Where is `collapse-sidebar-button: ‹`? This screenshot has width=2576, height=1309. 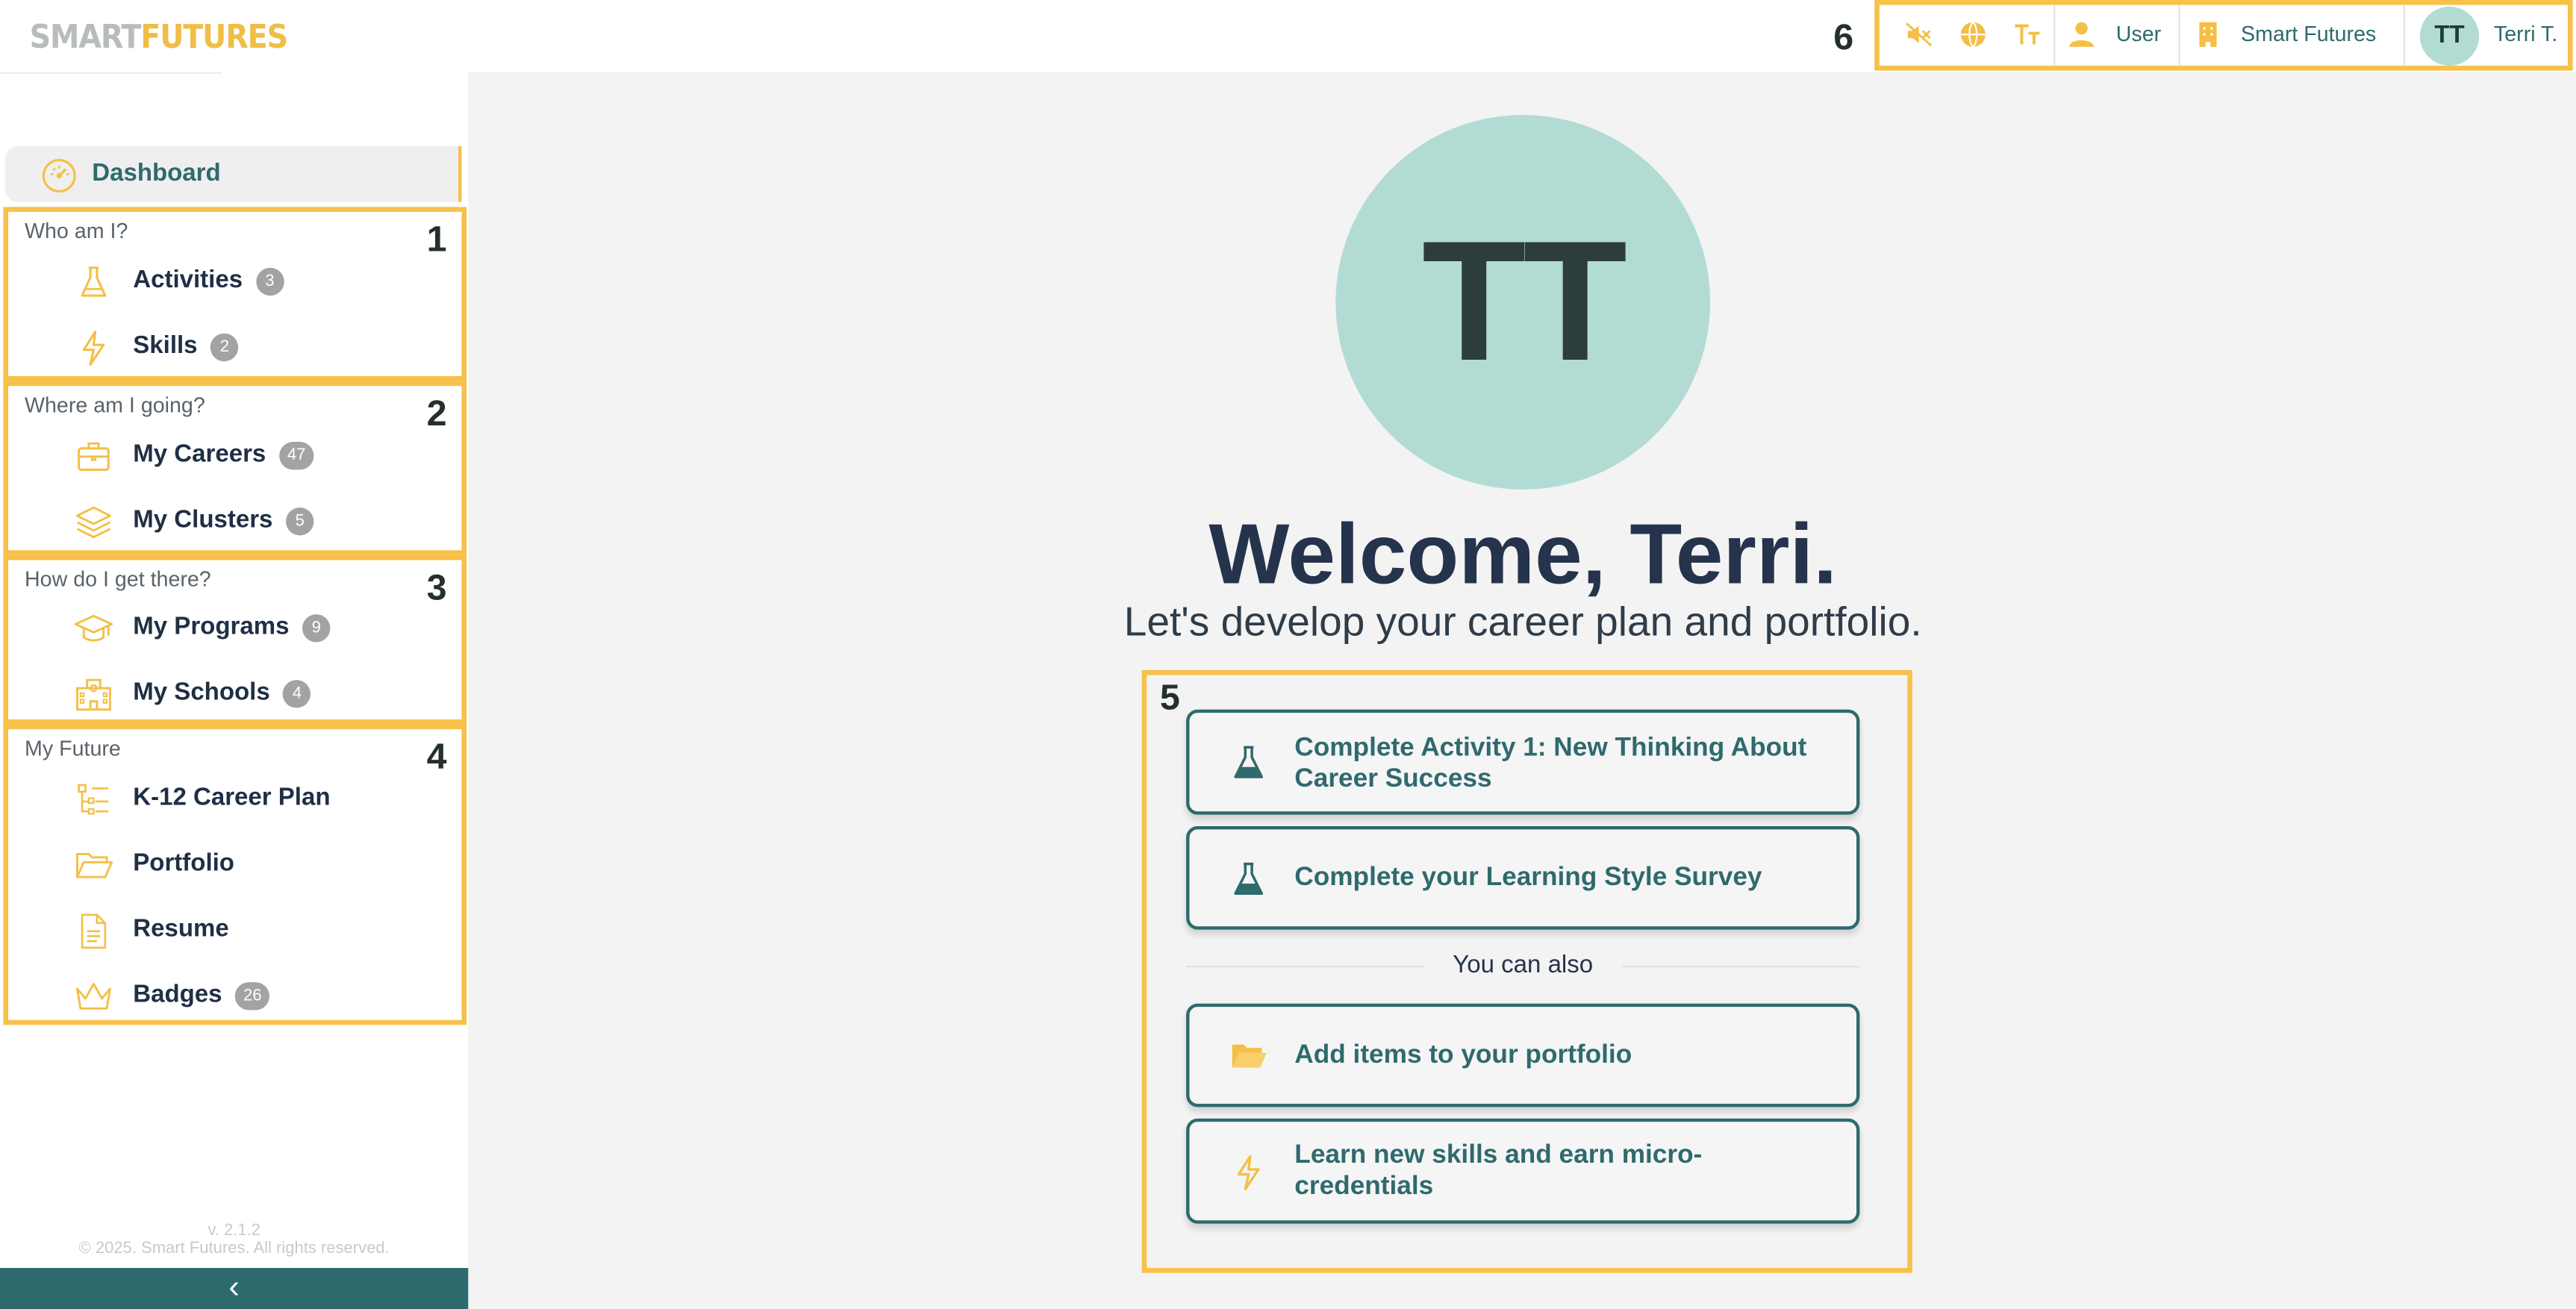
collapse-sidebar-button: ‹ is located at coordinates (234, 1288).